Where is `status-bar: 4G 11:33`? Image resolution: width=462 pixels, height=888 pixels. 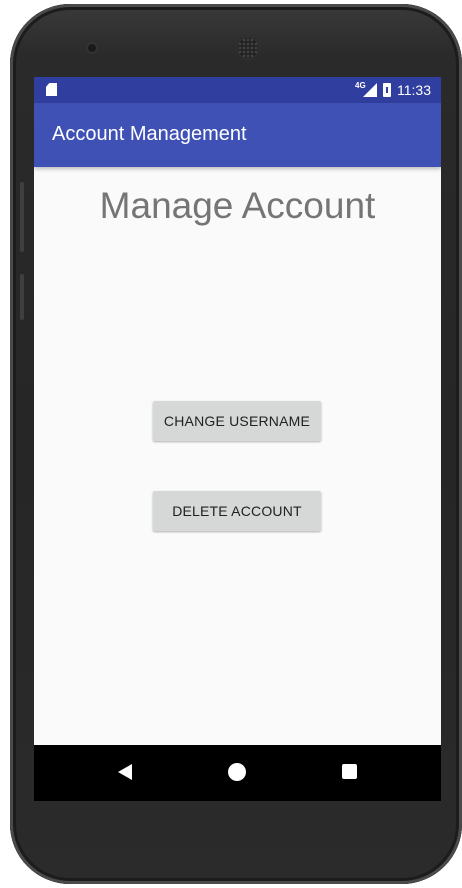
status-bar: 4G 11:33 is located at coordinates (237, 90).